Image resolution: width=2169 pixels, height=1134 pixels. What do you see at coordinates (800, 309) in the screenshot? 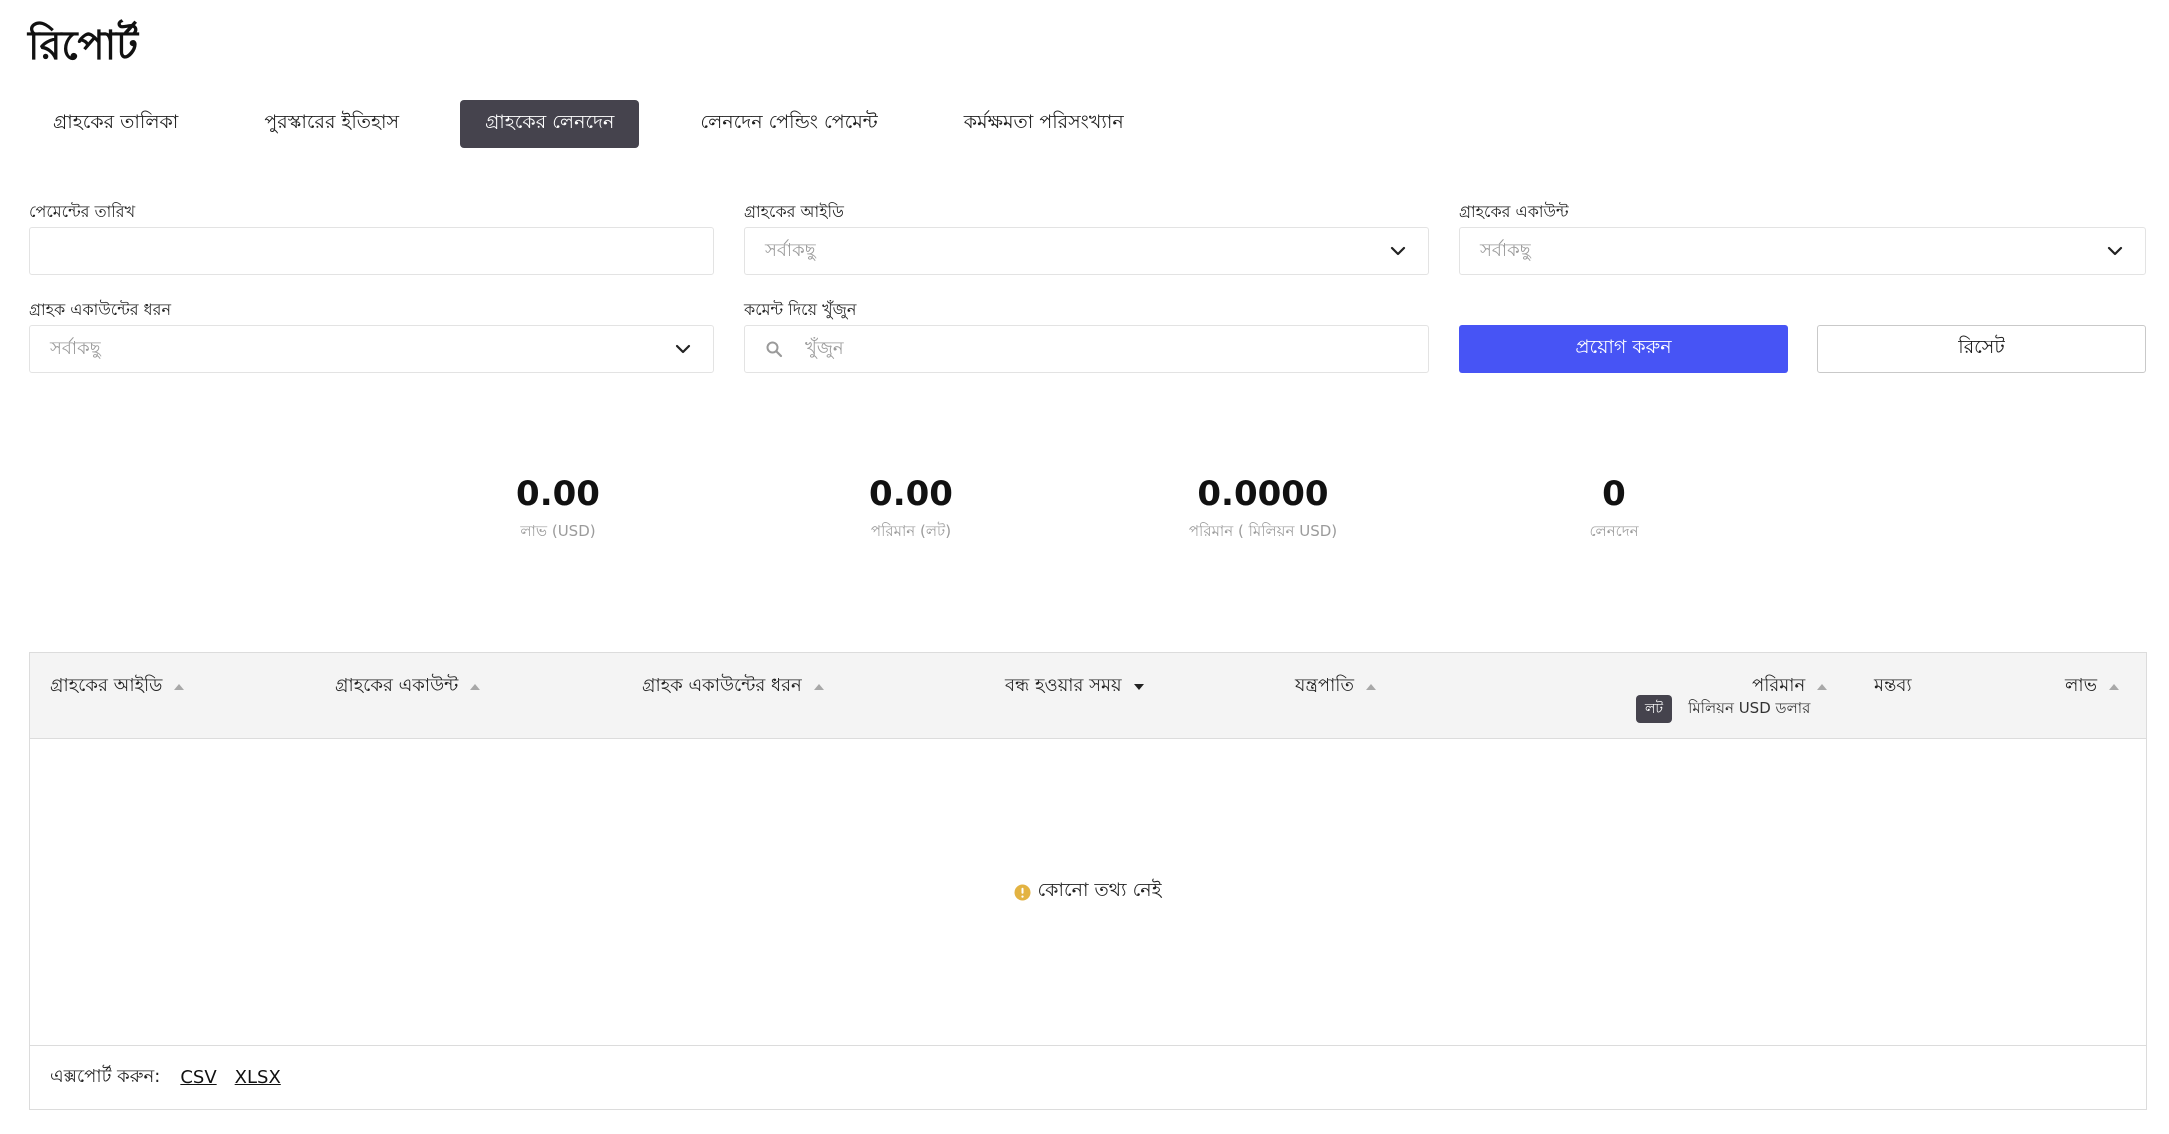
I see `comment-search-label: কমেন্ট দিয়ে খুঁজুন` at bounding box center [800, 309].